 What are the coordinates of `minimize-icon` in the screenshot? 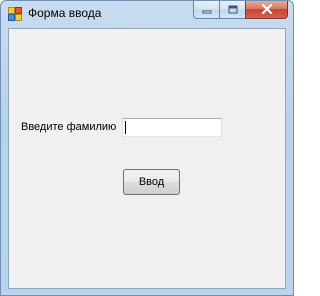 It's located at (207, 10).